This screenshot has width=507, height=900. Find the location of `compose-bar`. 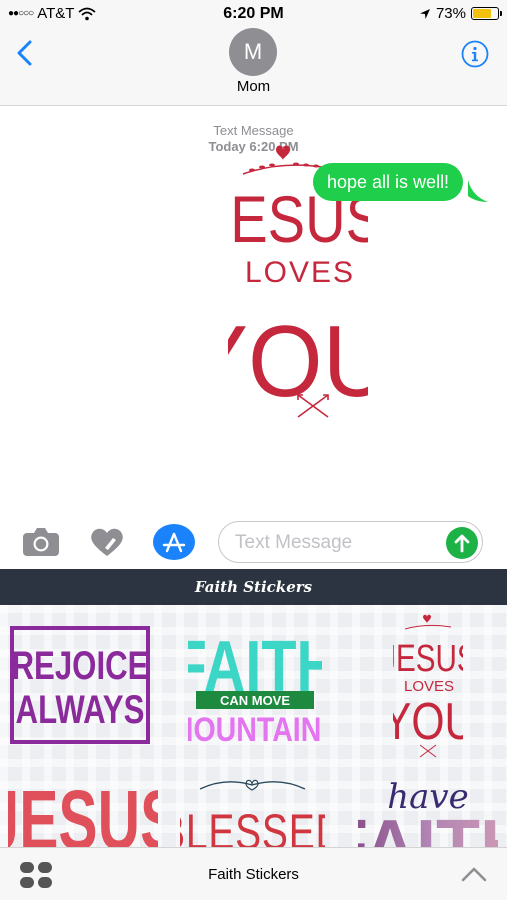

compose-bar is located at coordinates (253, 543).